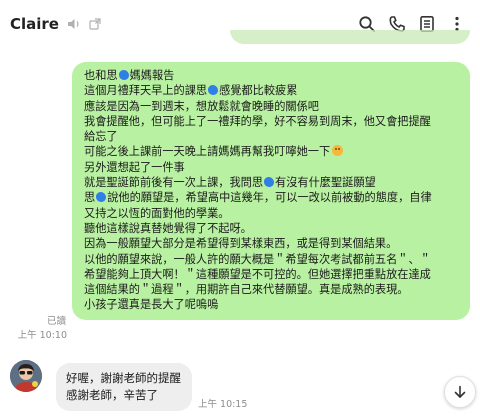 Image resolution: width=480 pixels, height=416 pixels. What do you see at coordinates (201, 106) in the screenshot?
I see `message-line: 應該是因為一到週末，想放鬆就會晚睡的關係吧` at bounding box center [201, 106].